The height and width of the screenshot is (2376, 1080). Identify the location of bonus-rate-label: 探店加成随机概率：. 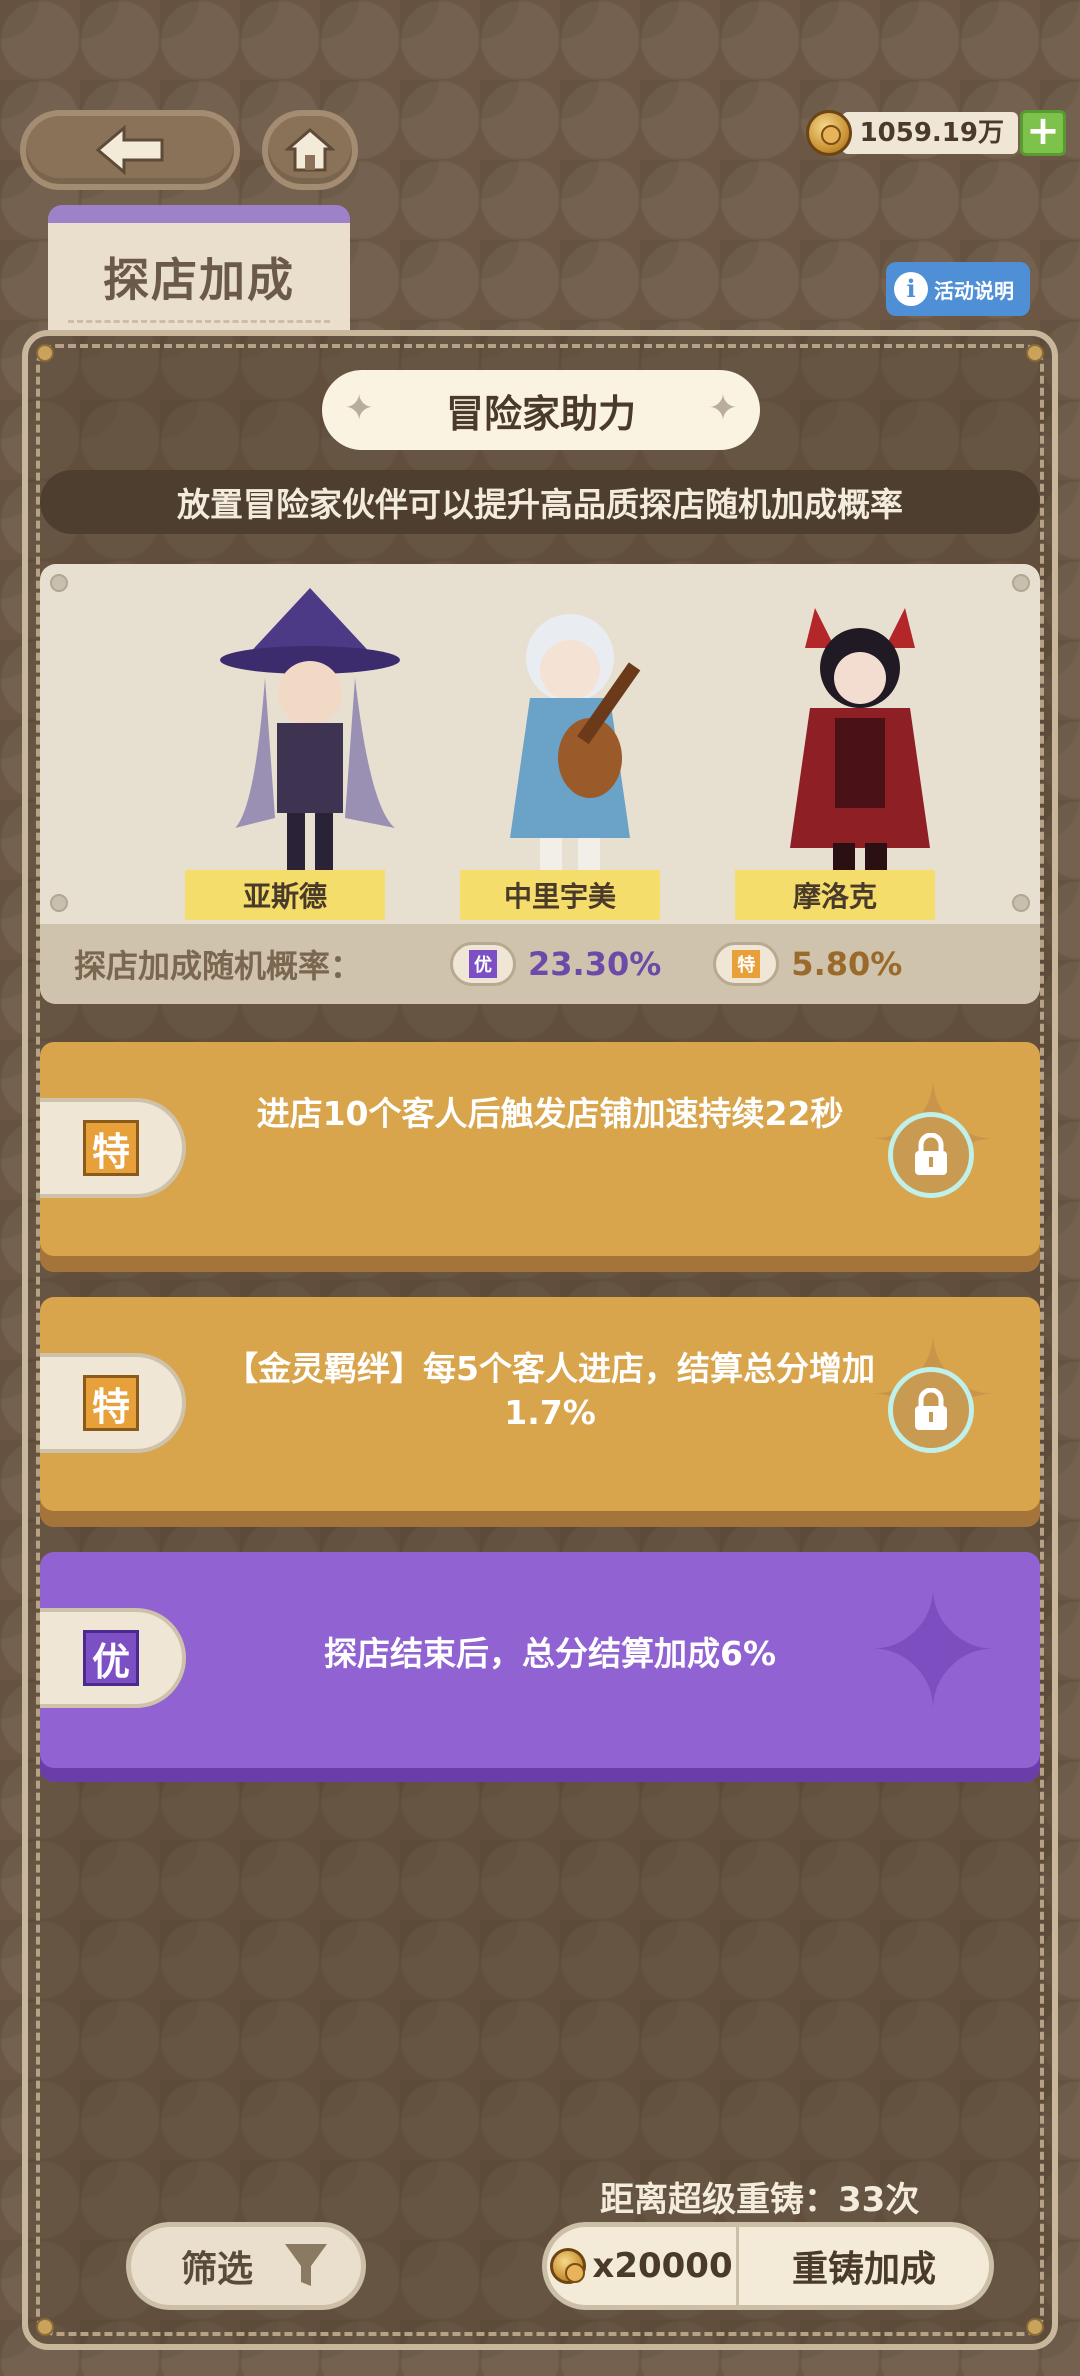
(218, 966).